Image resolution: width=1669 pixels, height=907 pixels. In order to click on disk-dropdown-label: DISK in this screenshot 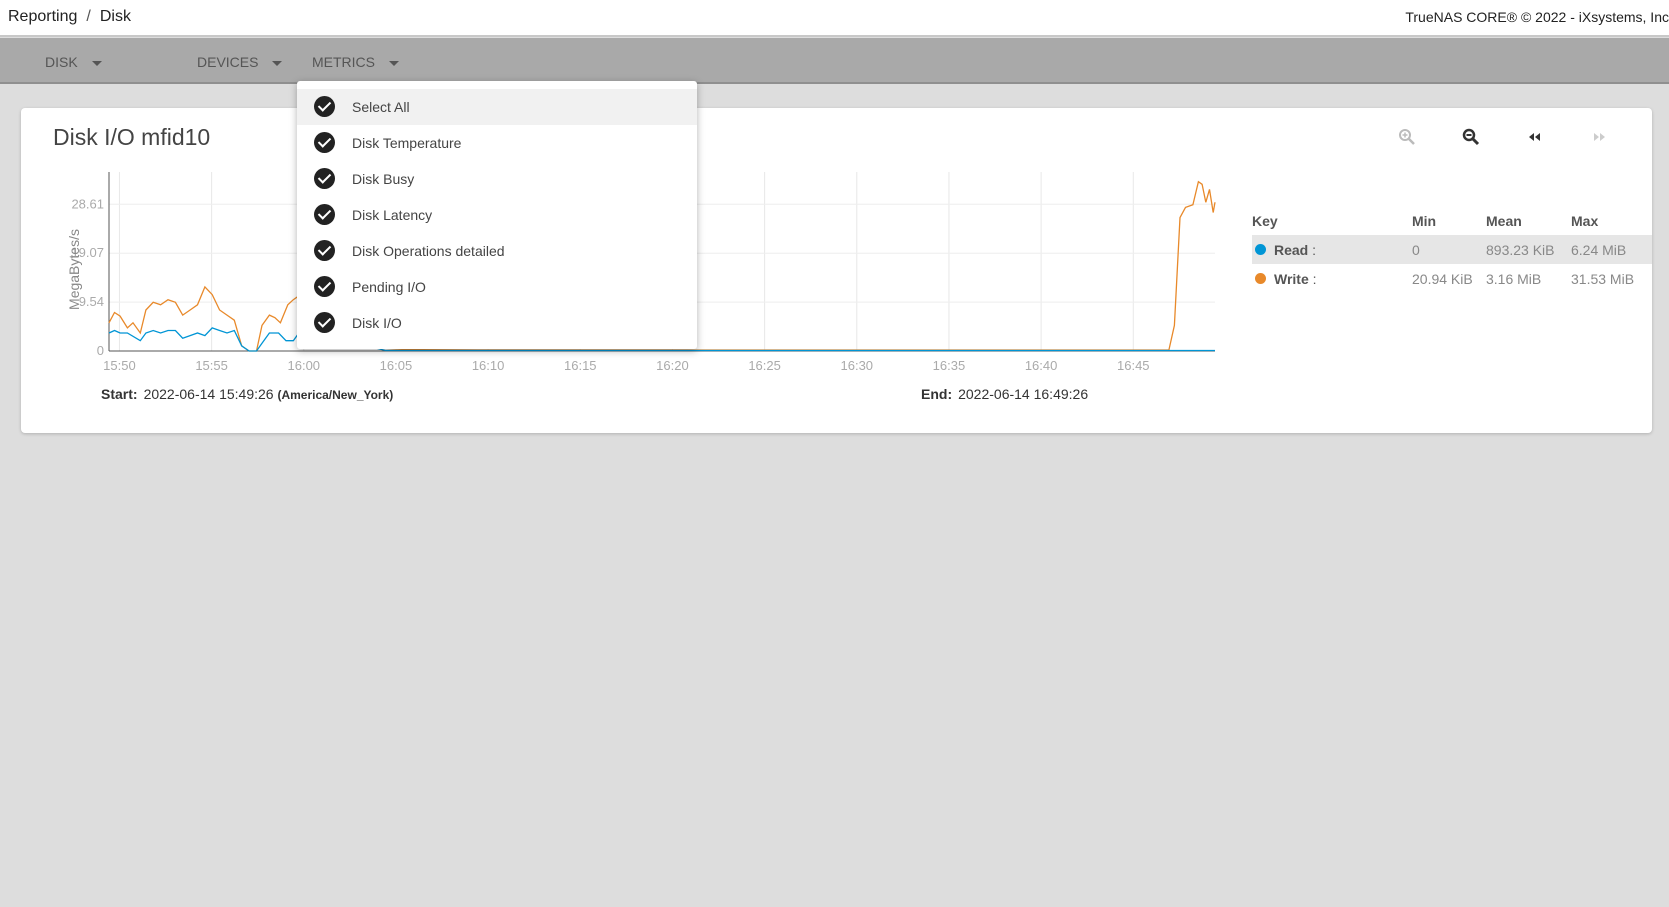, I will do `click(61, 62)`.